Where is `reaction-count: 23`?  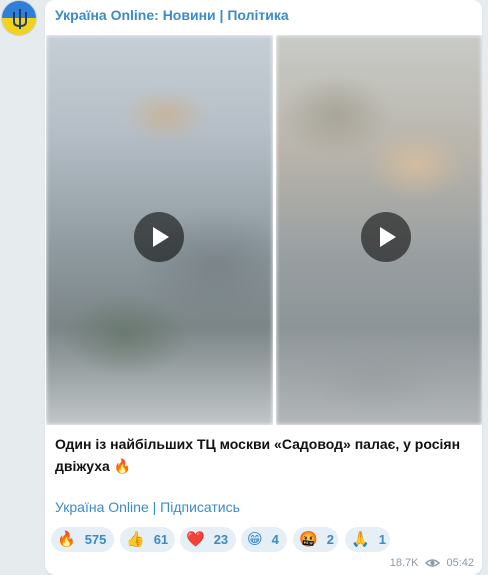 reaction-count: 23 is located at coordinates (221, 539).